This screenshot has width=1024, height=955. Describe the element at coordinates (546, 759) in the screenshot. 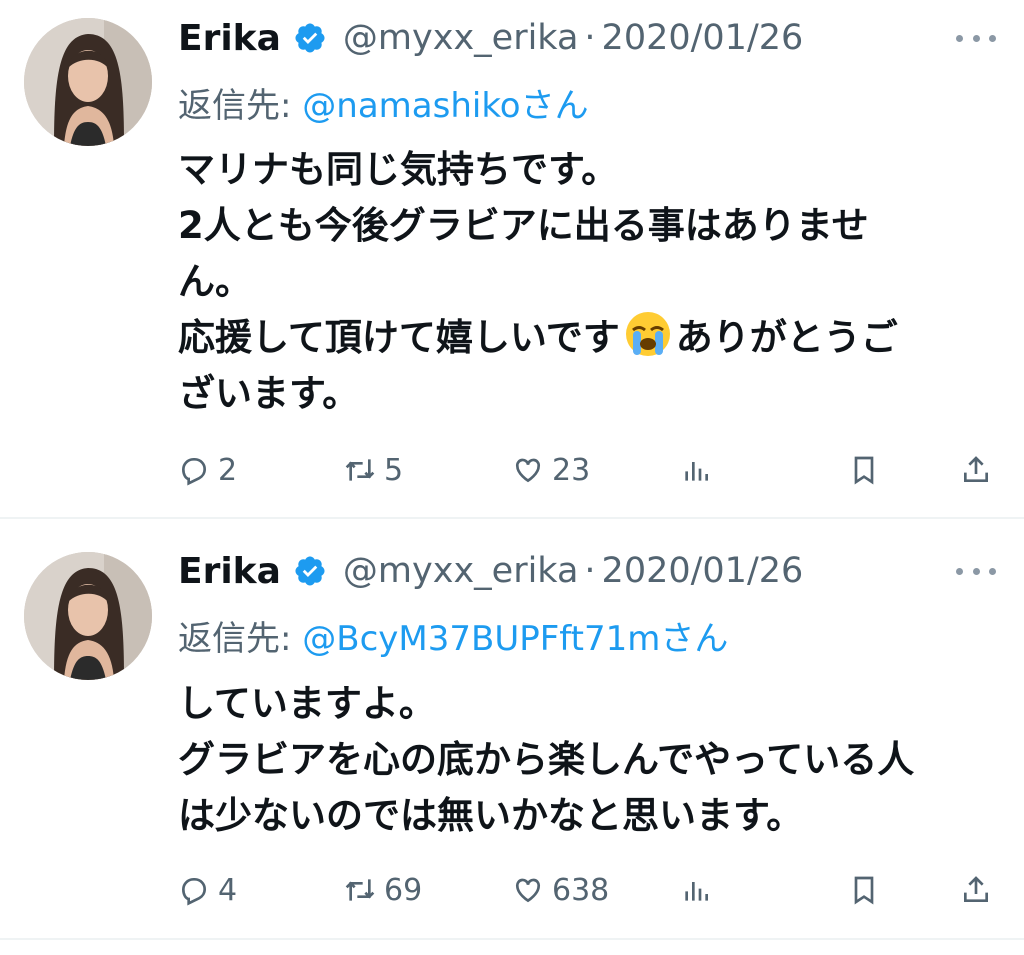

I see `text-line: グラビアを心の底から楽しんでやっている人` at that location.